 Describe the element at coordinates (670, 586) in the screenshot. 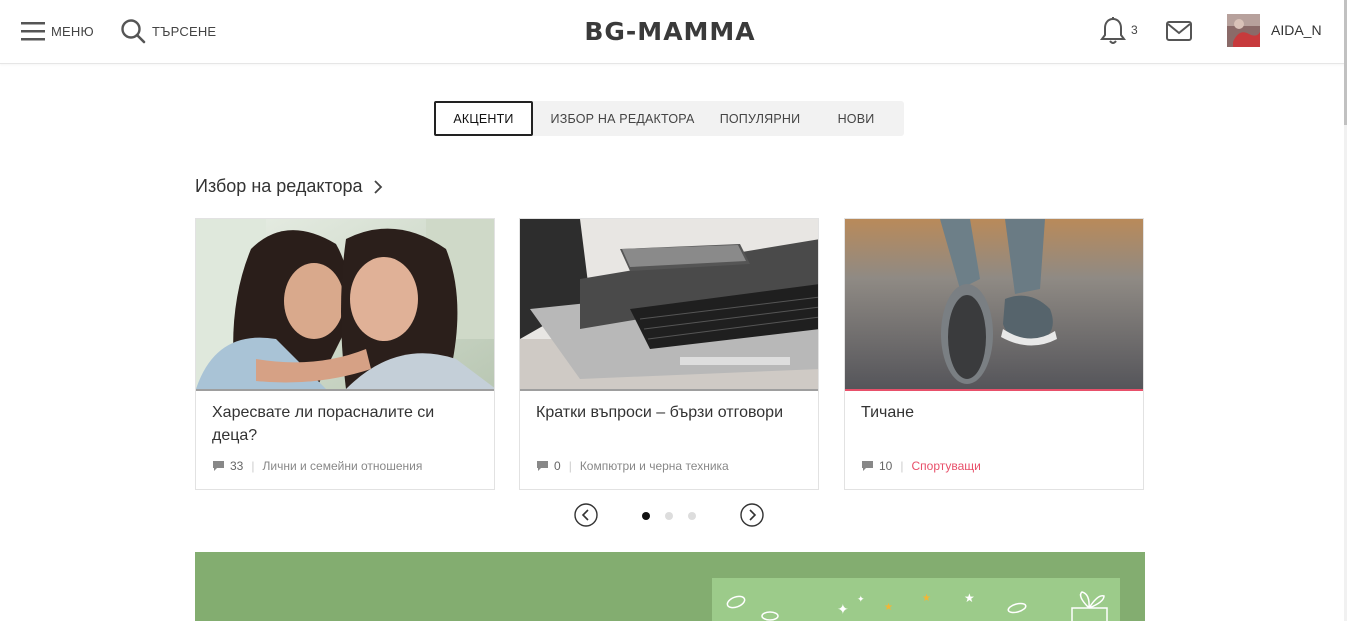

I see `promo-banner: ✦ ✦ ★ ★ ★` at that location.